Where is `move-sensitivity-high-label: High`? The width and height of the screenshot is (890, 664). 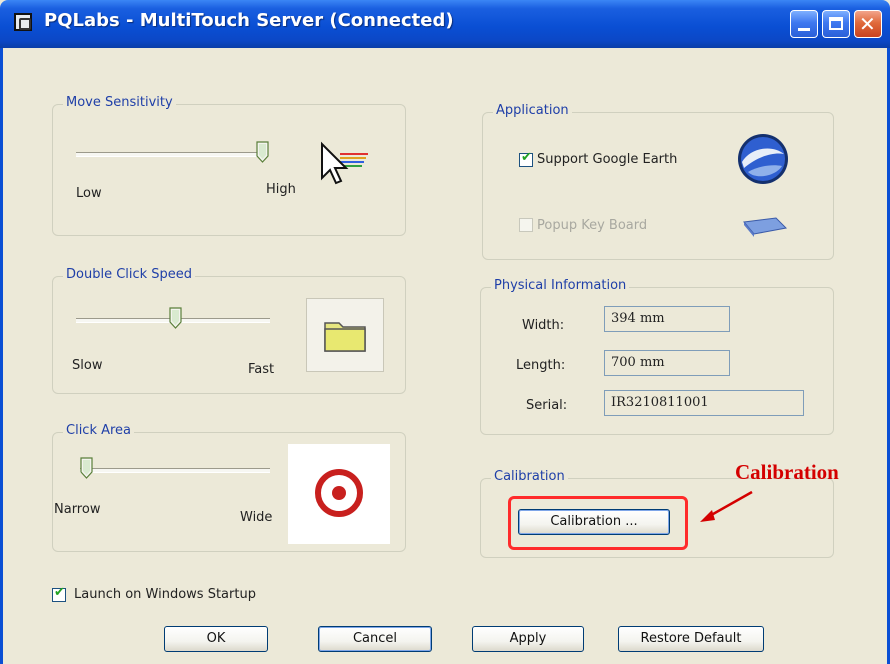 move-sensitivity-high-label: High is located at coordinates (281, 189).